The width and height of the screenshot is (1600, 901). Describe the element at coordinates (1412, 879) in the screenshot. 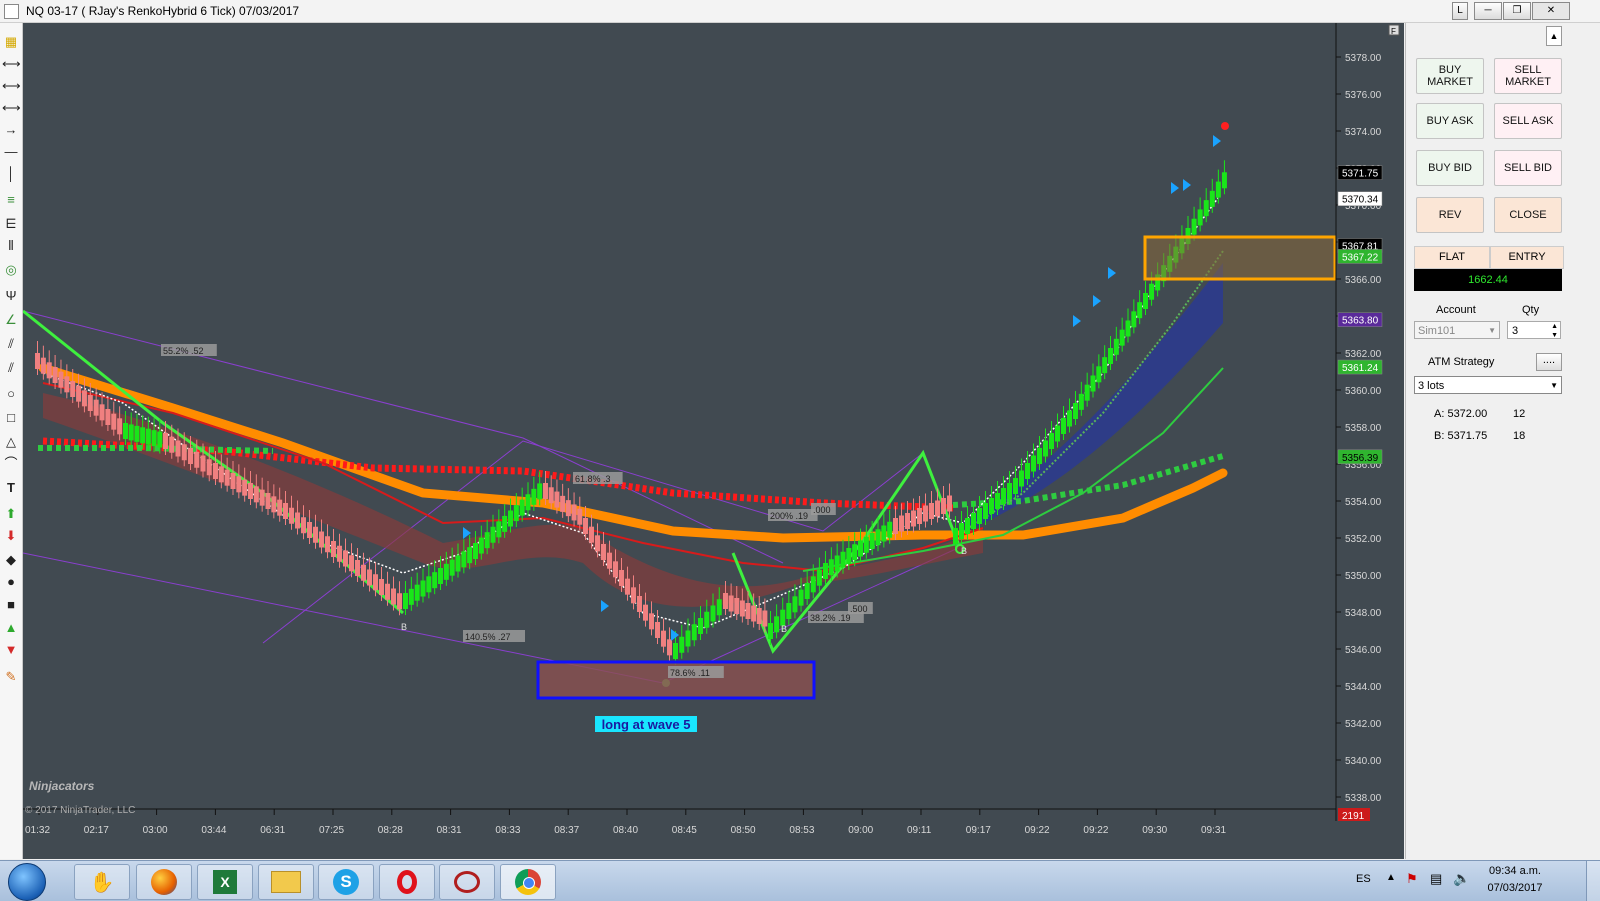

I see `action-center-icon: ⚑` at that location.